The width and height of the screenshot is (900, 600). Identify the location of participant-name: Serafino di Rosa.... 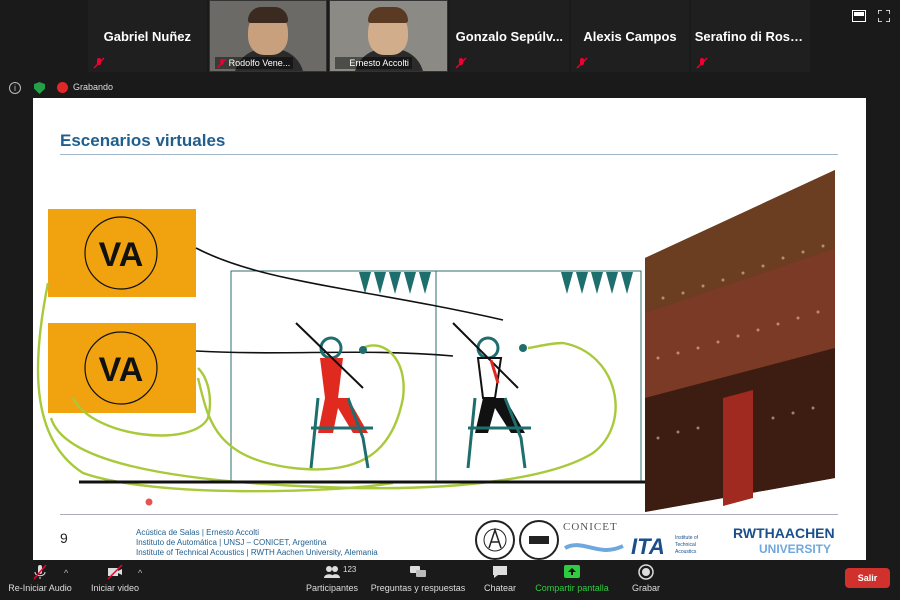
(750, 36).